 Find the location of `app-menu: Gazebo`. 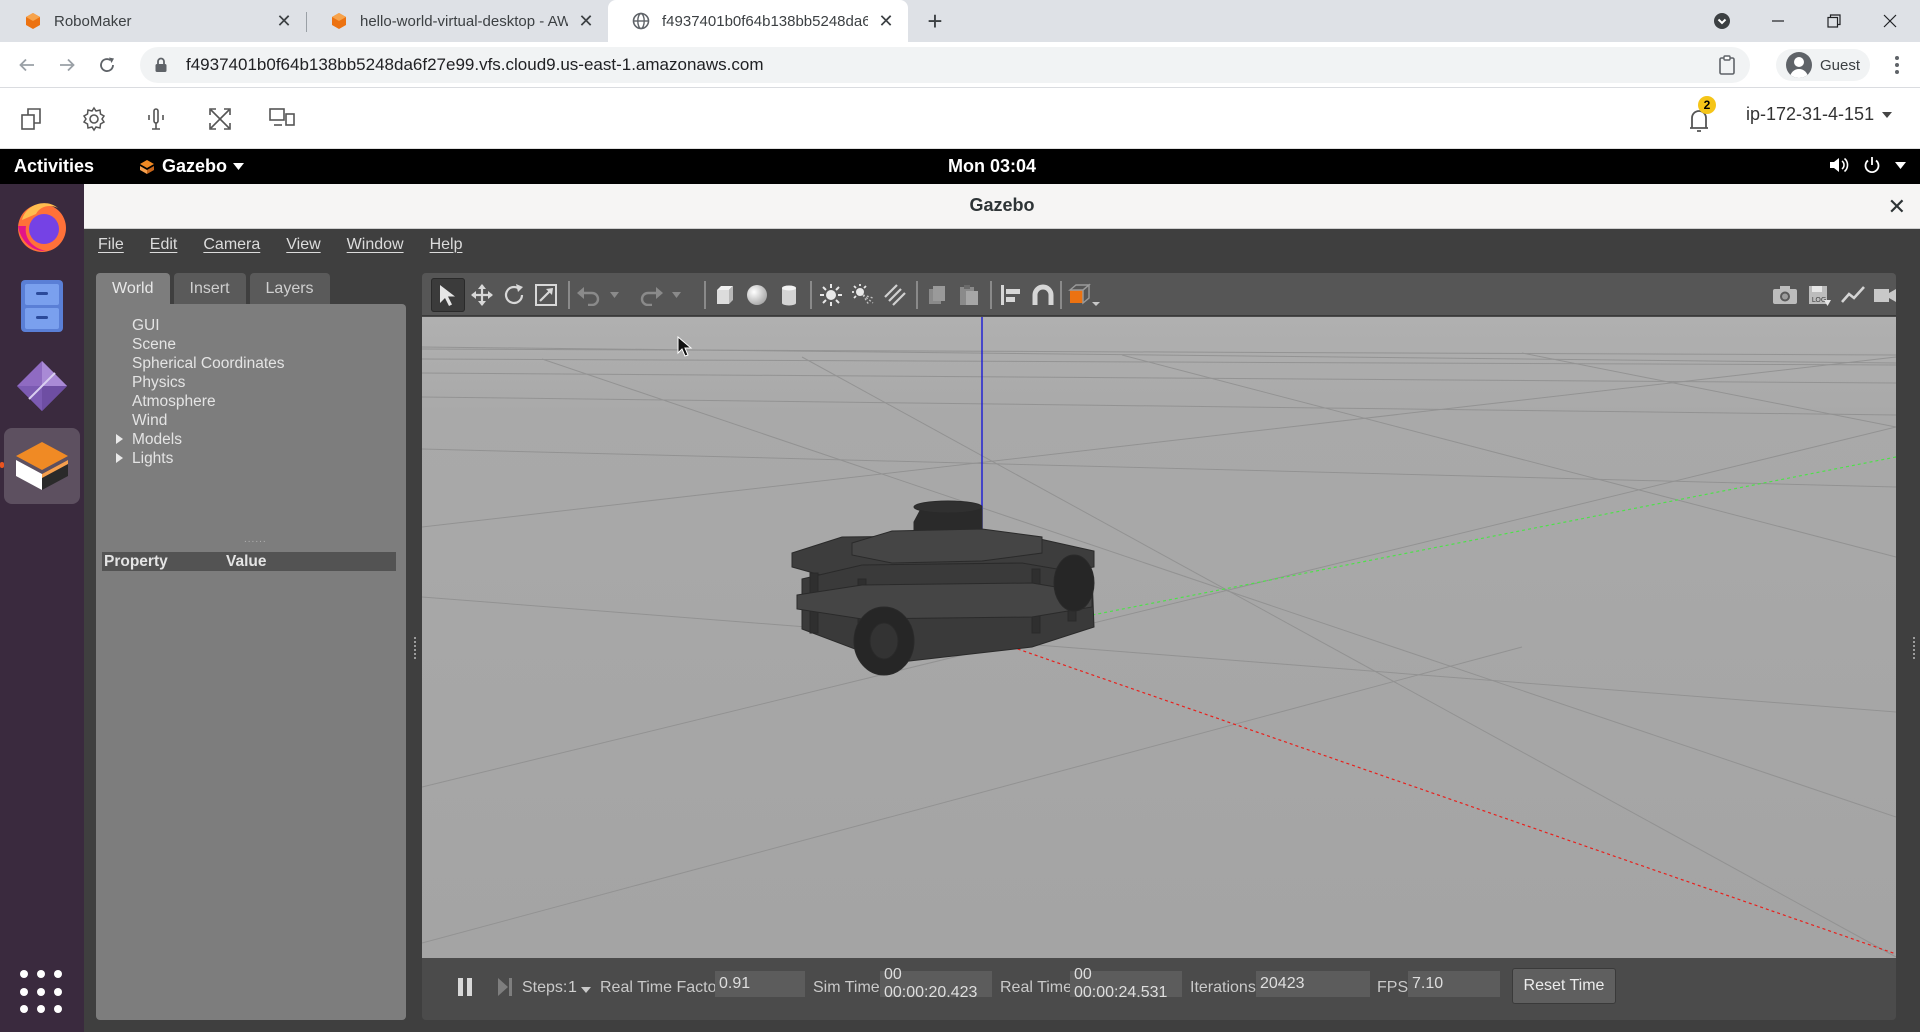

app-menu: Gazebo is located at coordinates (191, 166).